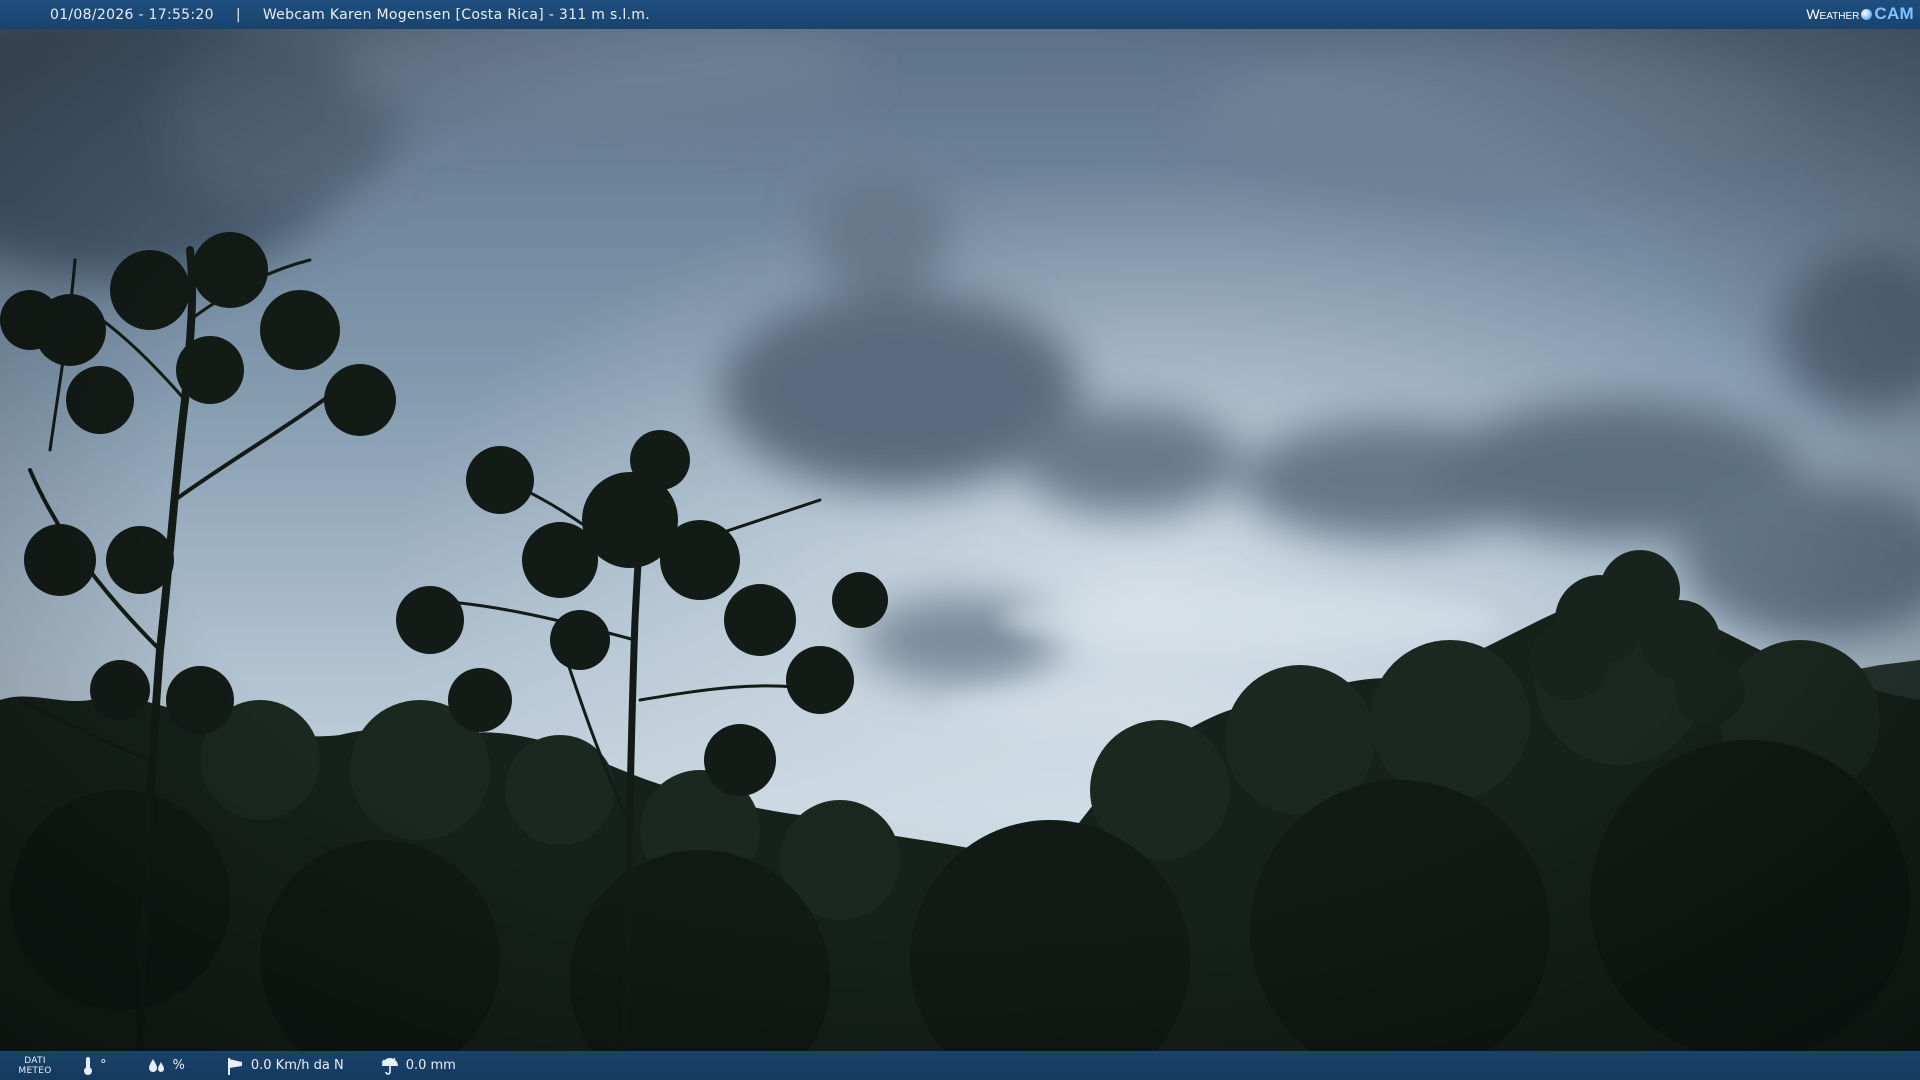  Describe the element at coordinates (166, 1066) in the screenshot. I see `humidity-readout: %` at that location.